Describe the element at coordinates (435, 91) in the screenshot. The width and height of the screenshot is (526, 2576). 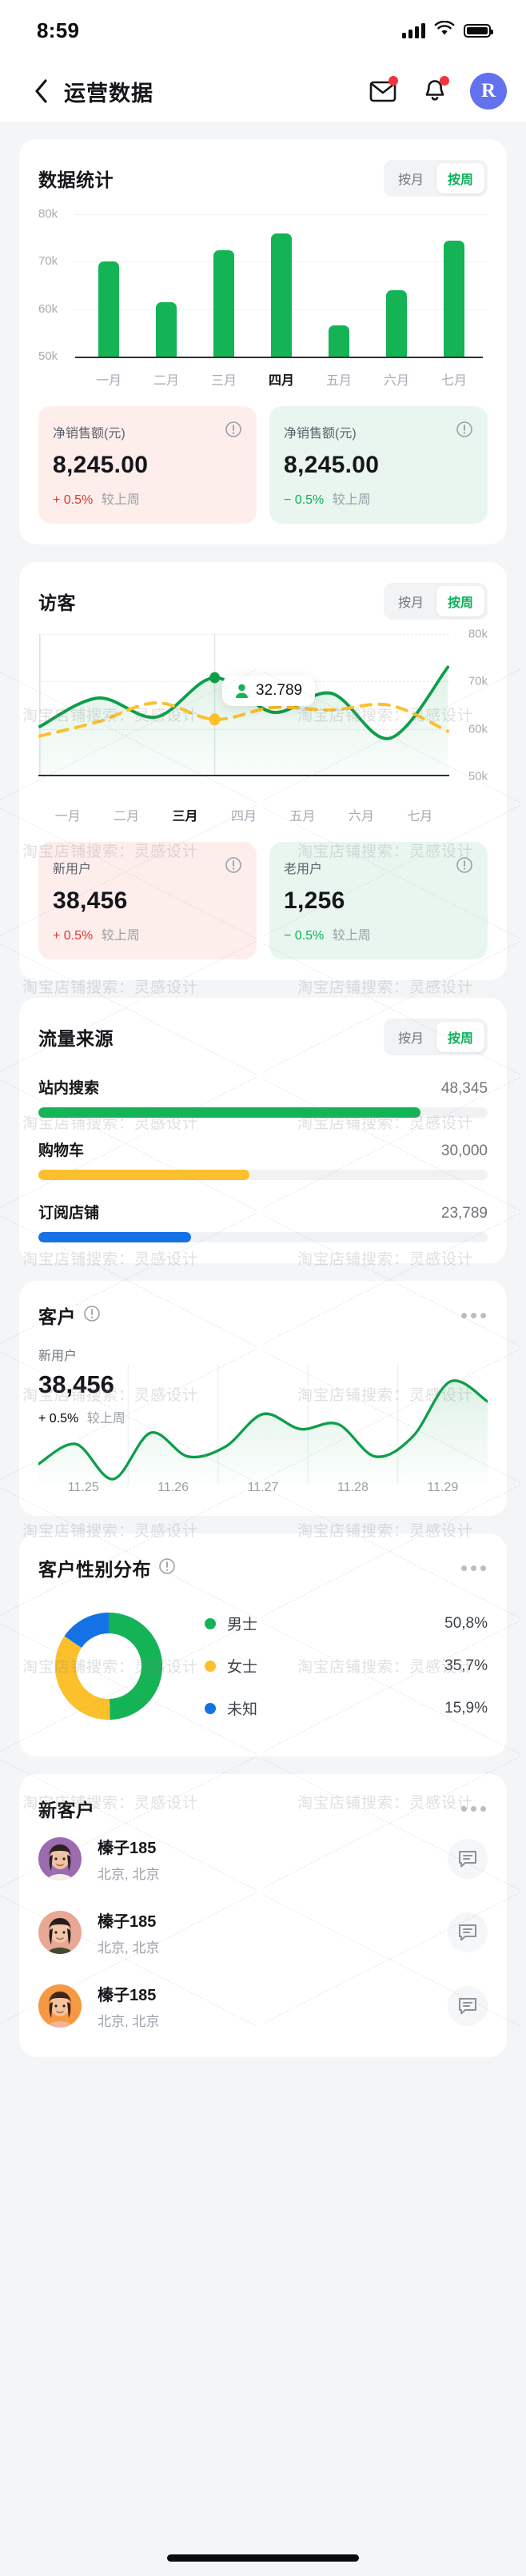
I see `bell-icon` at that location.